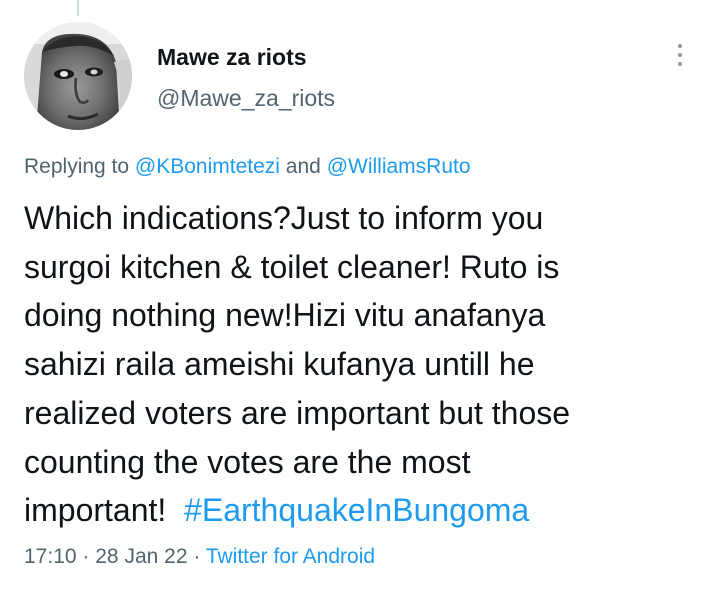 The height and width of the screenshot is (590, 720). Describe the element at coordinates (246, 98) in the screenshot. I see `author-handle: @Mawe_za_riots` at that location.